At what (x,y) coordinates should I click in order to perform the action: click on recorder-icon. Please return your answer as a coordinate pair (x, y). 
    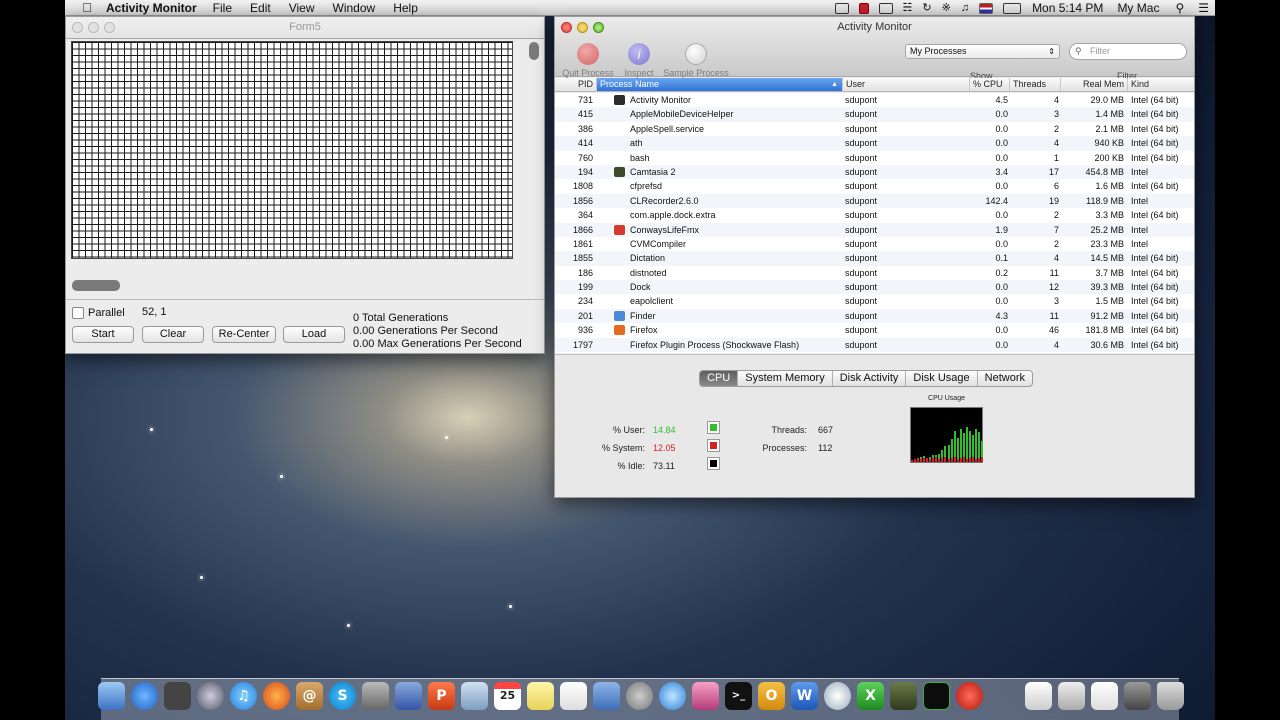
    Looking at the image, I should click on (863, 8).